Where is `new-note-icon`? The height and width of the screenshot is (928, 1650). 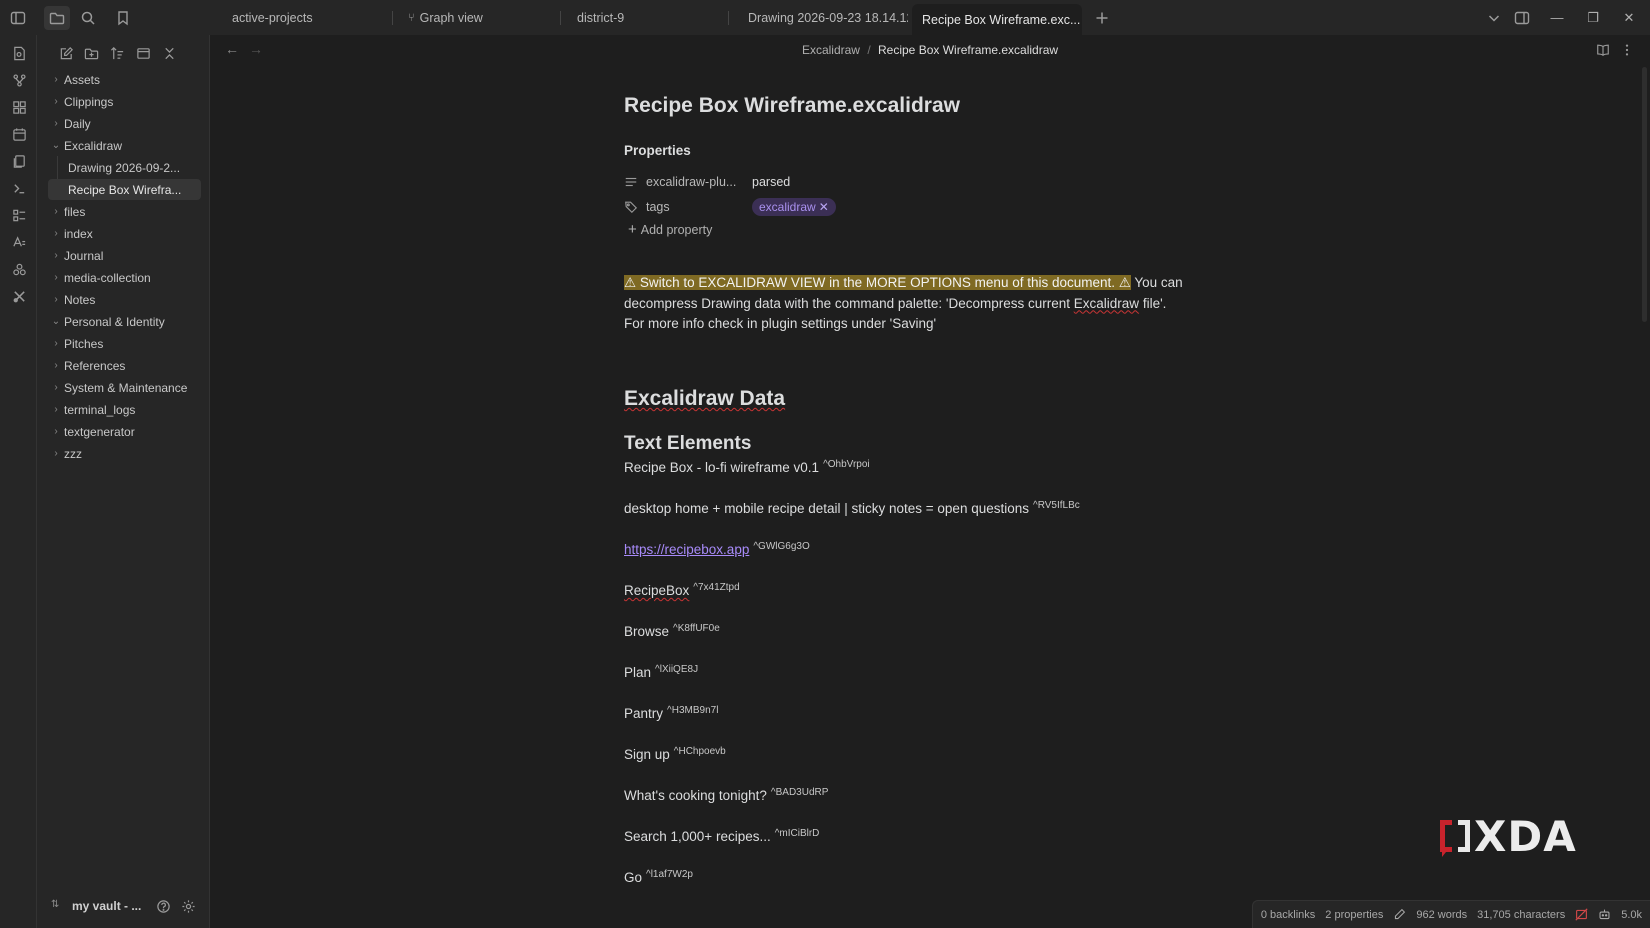
new-note-icon is located at coordinates (66, 53).